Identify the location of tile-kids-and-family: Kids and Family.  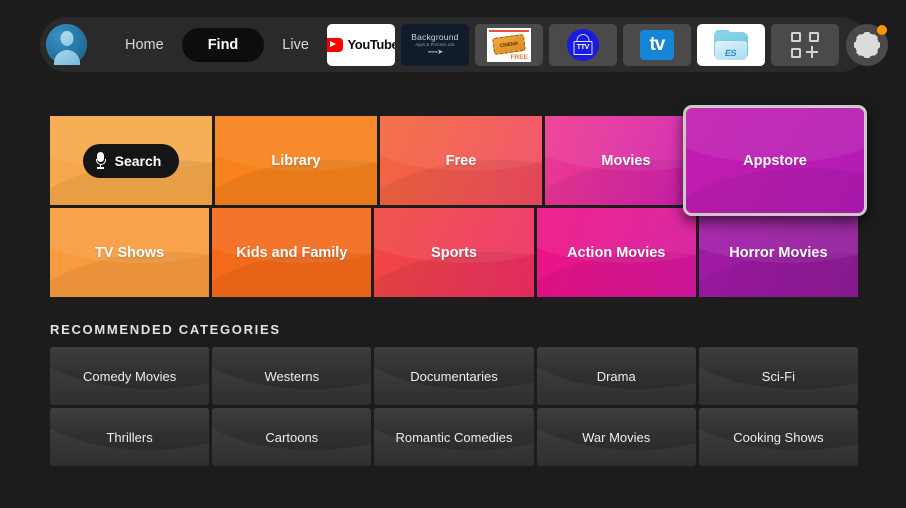
(292, 252).